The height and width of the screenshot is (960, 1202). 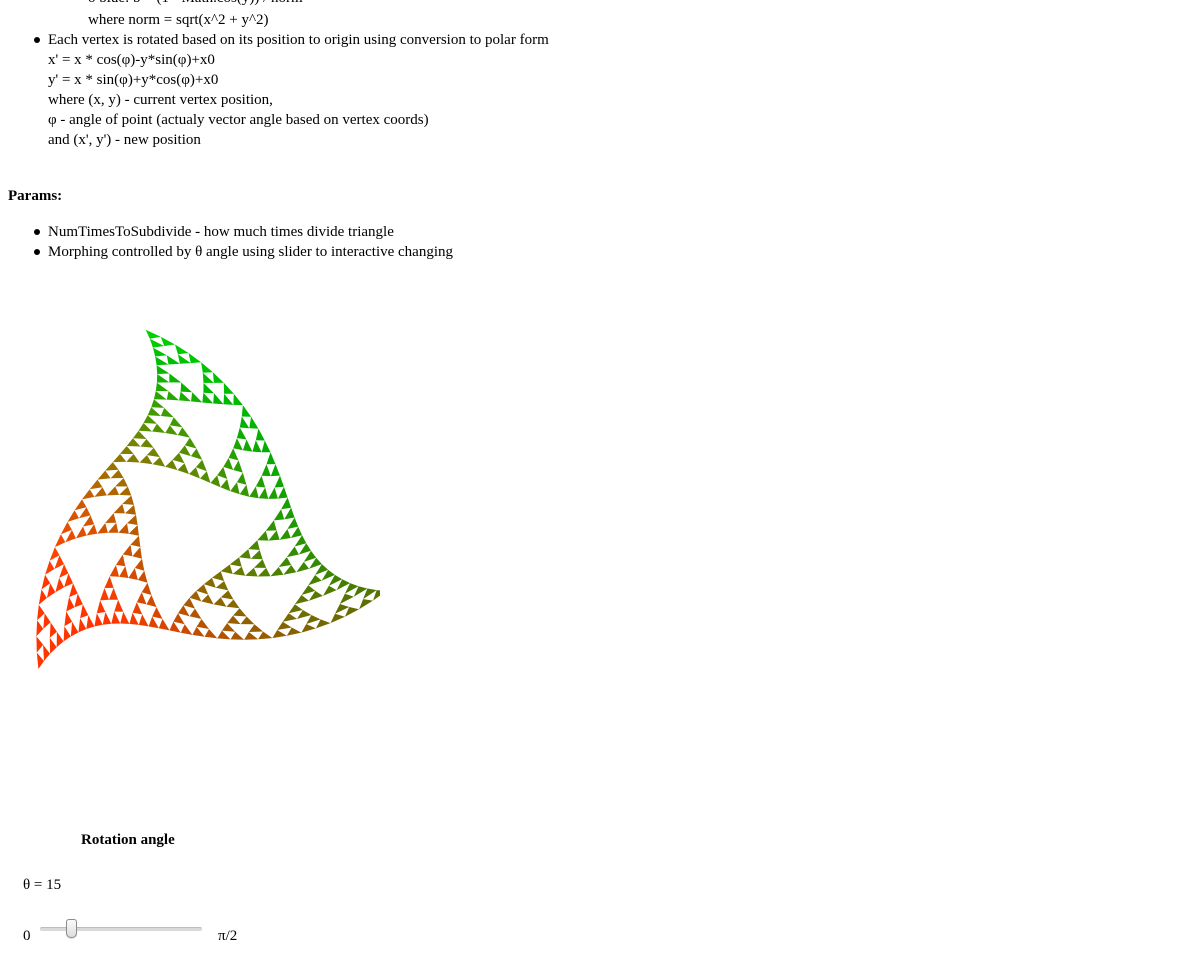 I want to click on formula-where-line: where (x, y) - current vertex position,, so click(x=160, y=100).